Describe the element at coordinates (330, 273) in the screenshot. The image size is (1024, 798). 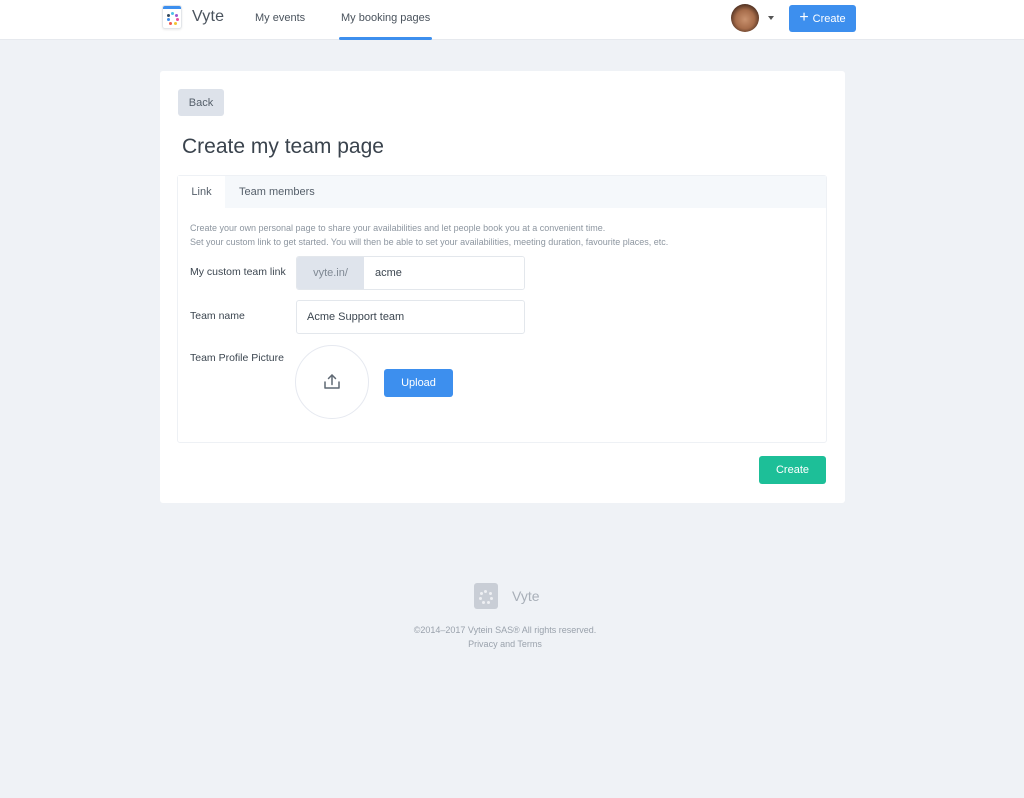
I see `link-prefix: vyte.in/` at that location.